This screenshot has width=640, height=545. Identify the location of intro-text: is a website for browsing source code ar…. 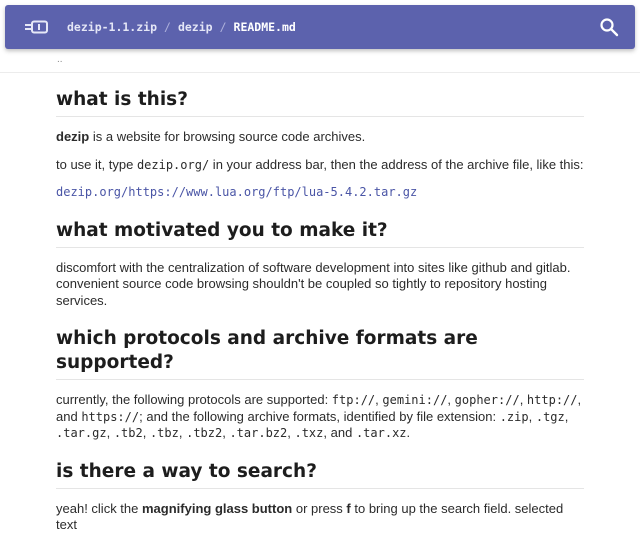
(227, 136).